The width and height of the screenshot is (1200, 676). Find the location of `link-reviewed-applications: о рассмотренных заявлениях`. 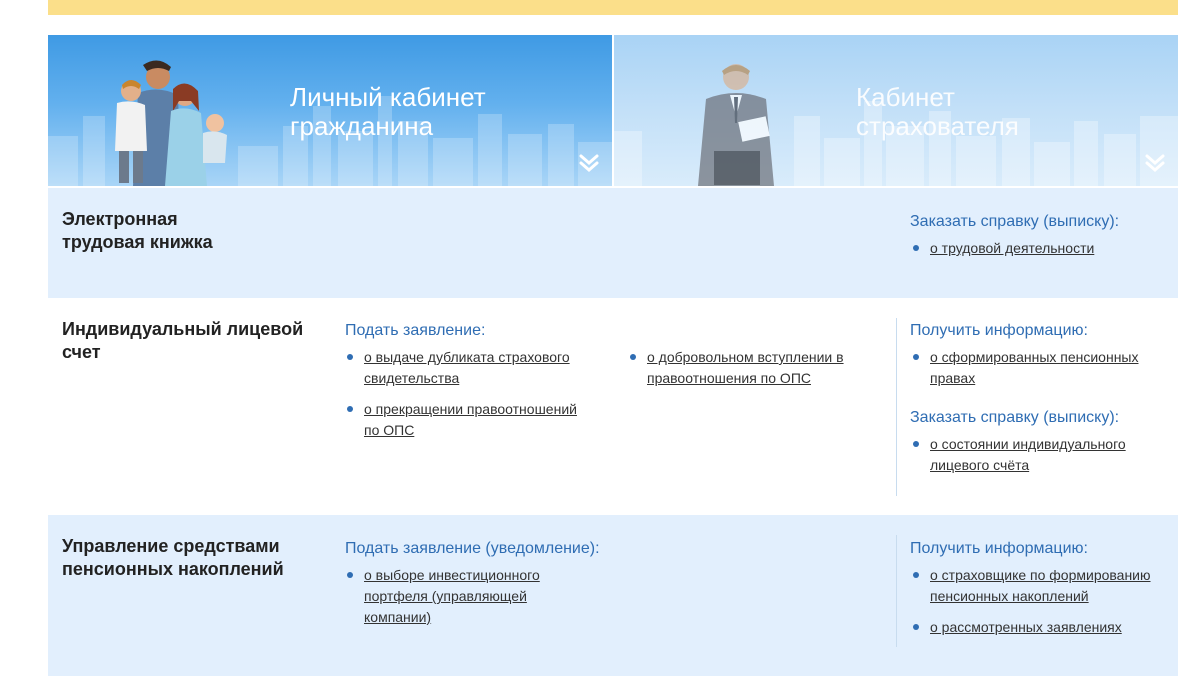

link-reviewed-applications: о рассмотренных заявлениях is located at coordinates (1026, 627).